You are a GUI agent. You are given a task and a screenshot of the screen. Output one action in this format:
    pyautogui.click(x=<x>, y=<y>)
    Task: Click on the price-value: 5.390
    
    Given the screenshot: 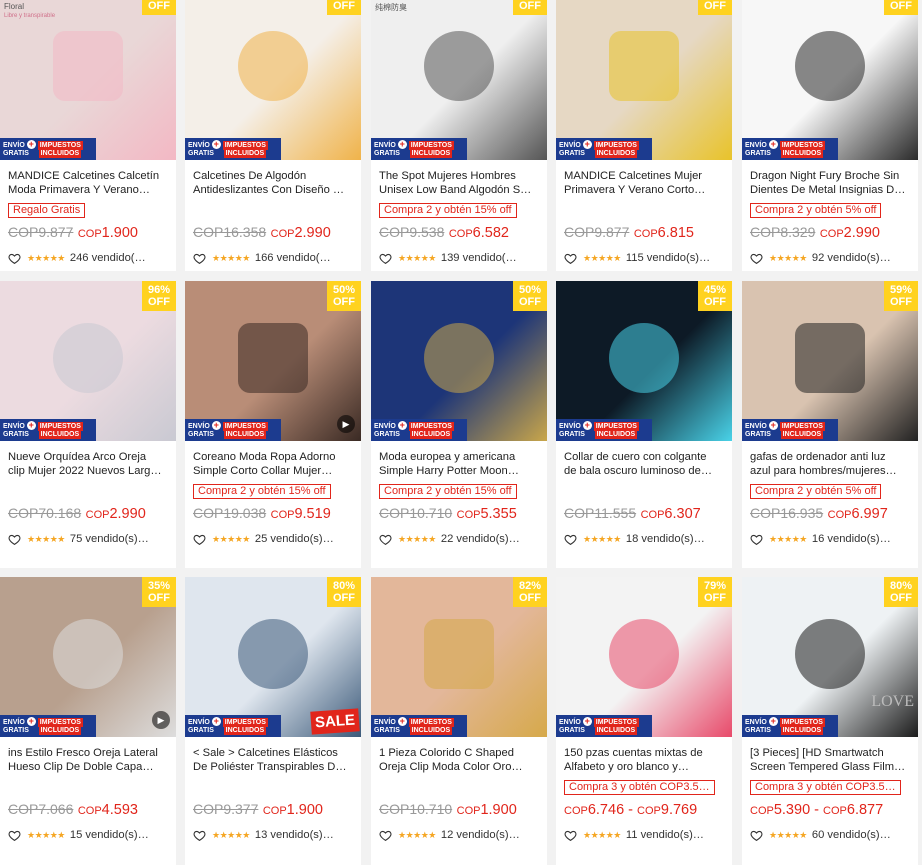 What is the action you would take?
    pyautogui.click(x=792, y=810)
    